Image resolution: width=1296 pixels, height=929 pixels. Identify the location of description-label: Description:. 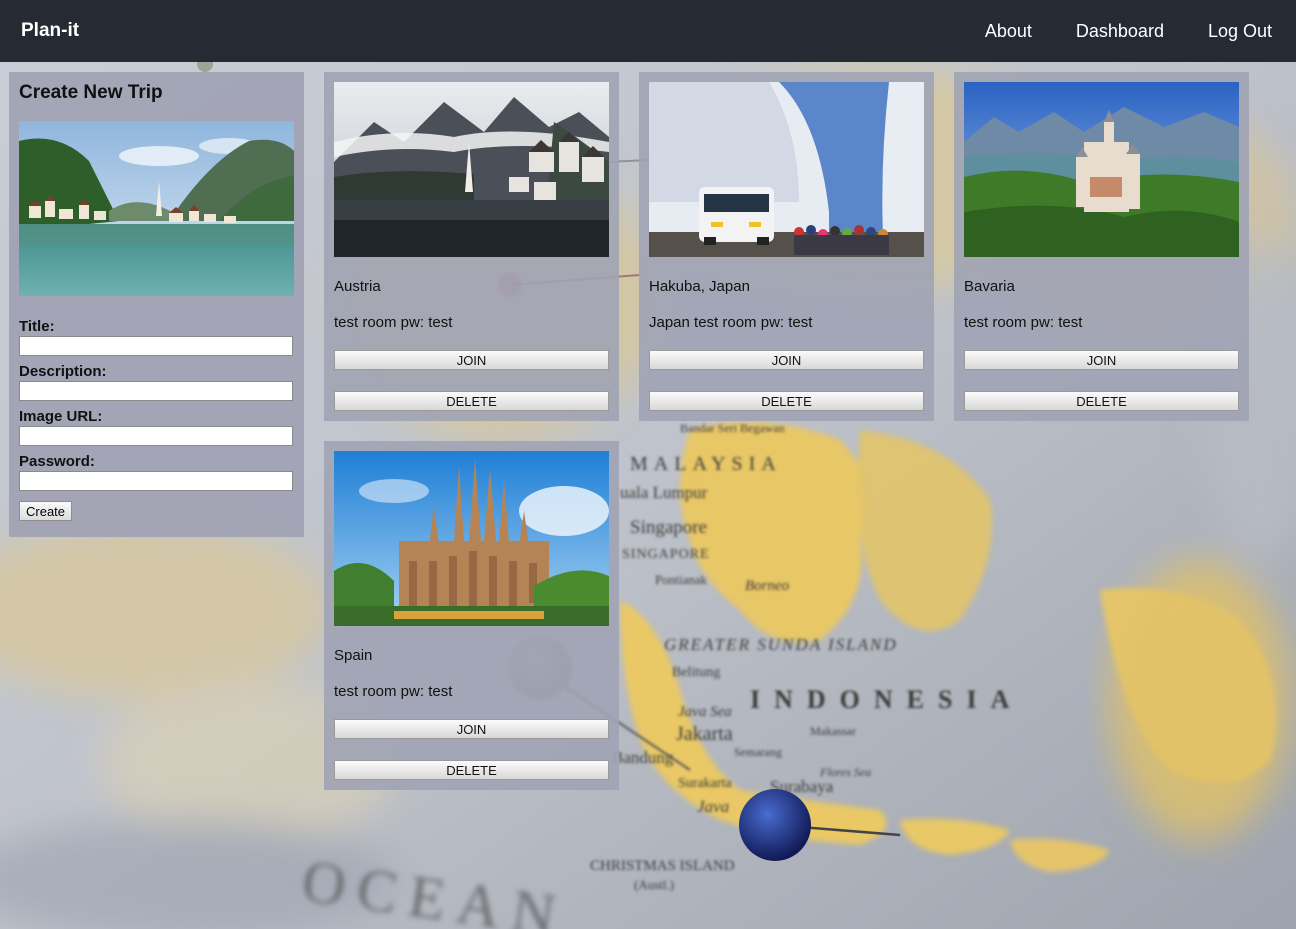
(63, 371).